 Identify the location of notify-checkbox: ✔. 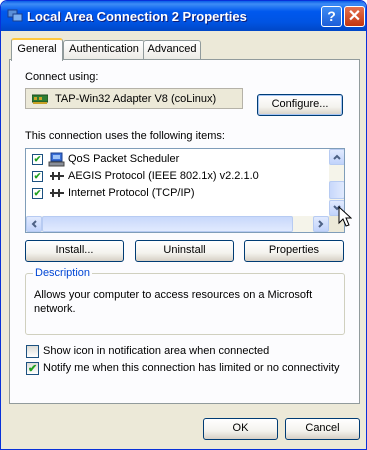
(32, 368).